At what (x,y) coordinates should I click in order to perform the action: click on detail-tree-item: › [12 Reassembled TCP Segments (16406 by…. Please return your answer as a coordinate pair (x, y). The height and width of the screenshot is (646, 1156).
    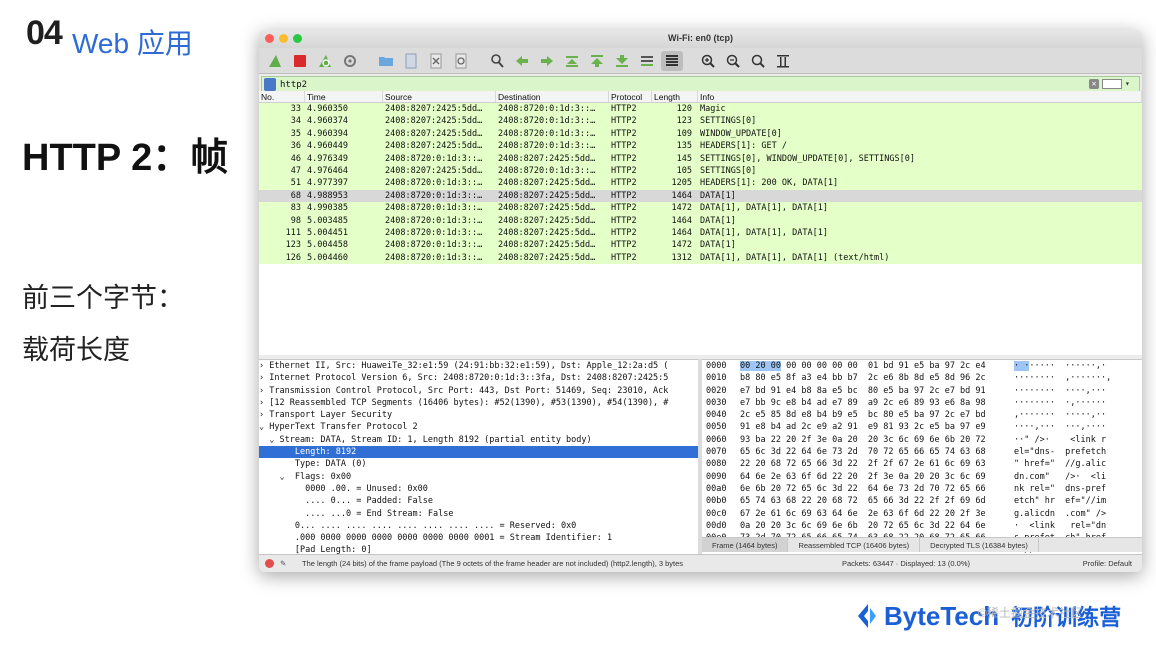
    Looking at the image, I should click on (478, 403).